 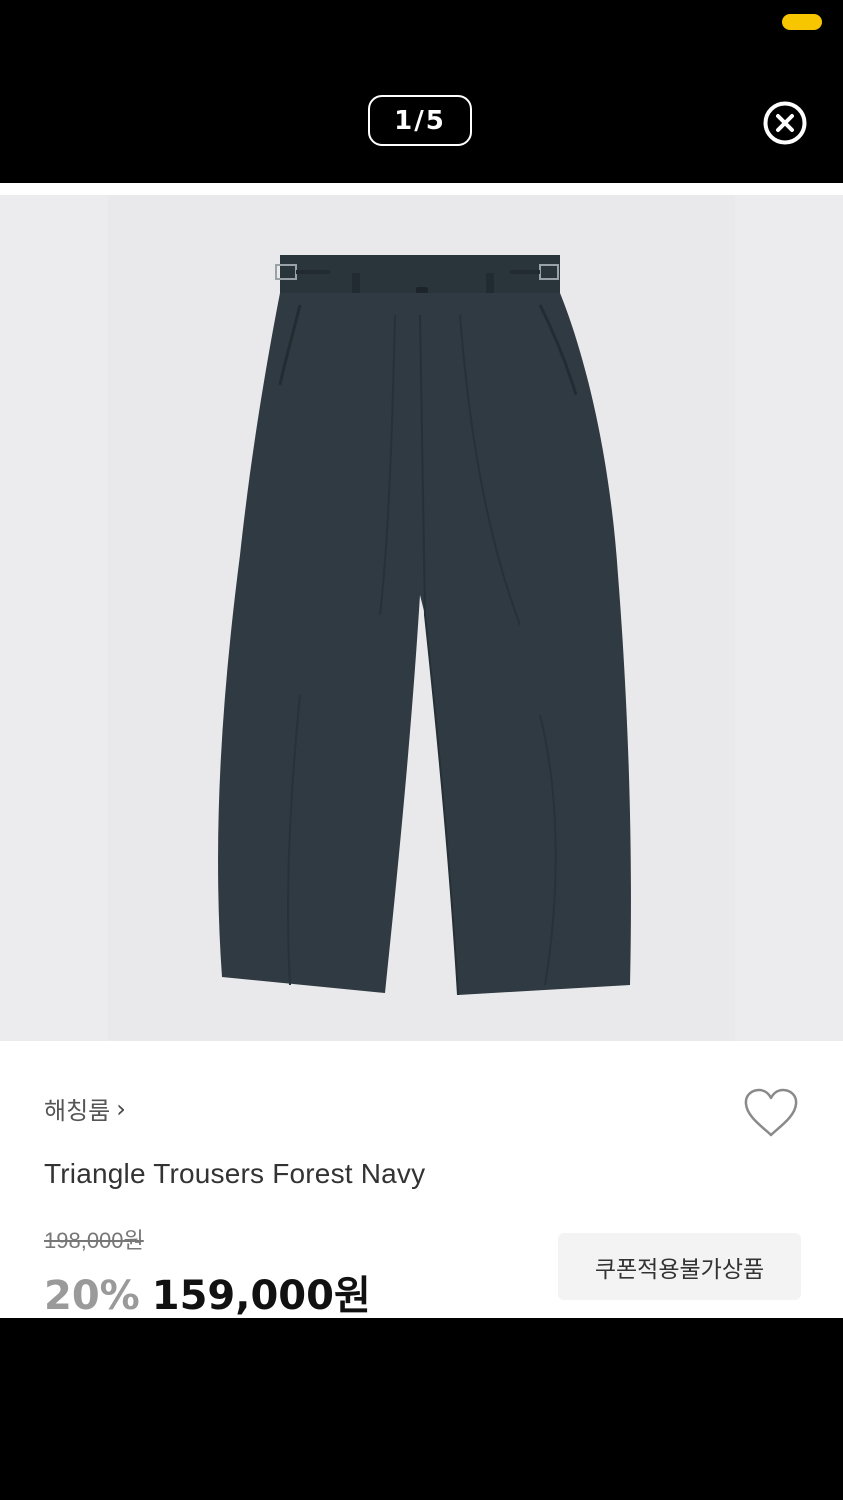 I want to click on chevron-right-icon: ›, so click(x=121, y=1108).